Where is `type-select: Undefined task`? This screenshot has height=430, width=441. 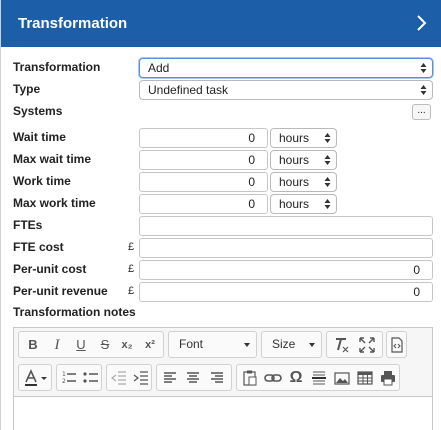
type-select: Undefined task is located at coordinates (286, 90).